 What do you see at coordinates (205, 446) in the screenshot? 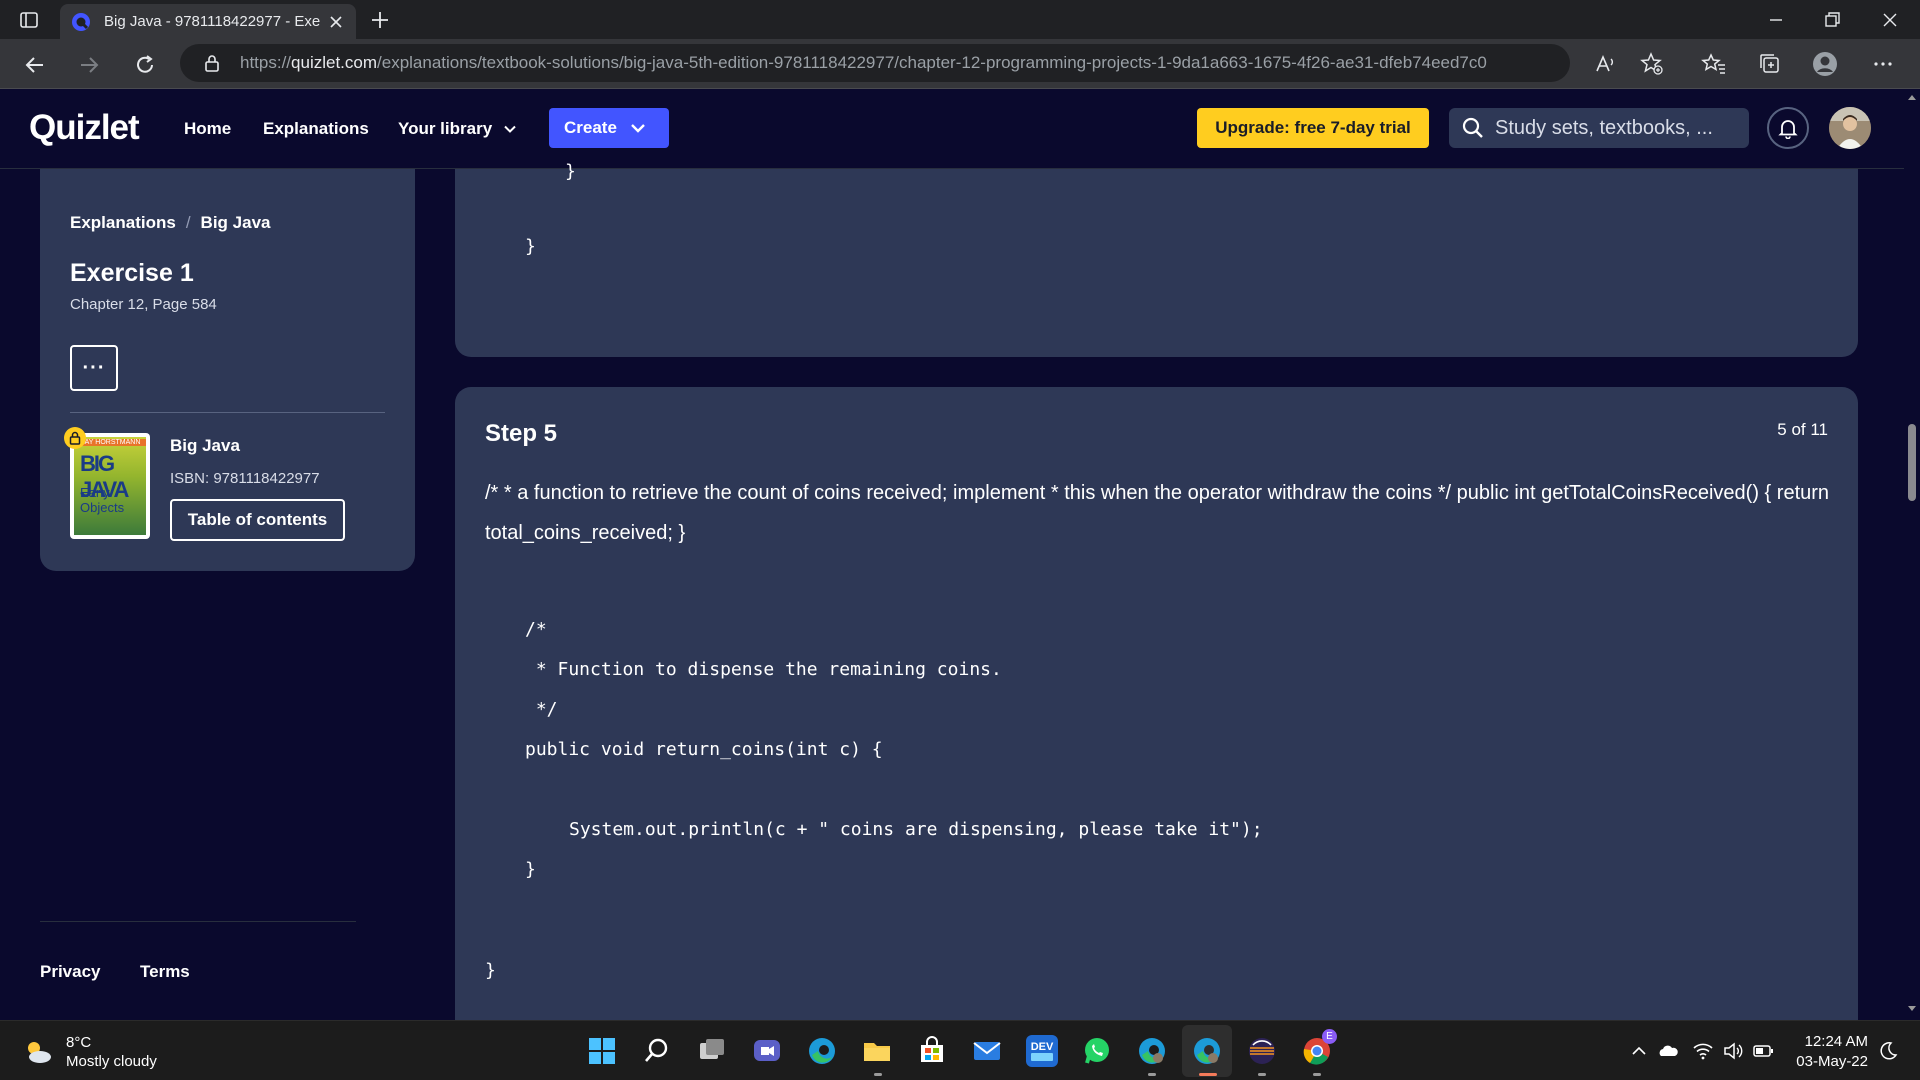
I see `book-title: Big Java` at bounding box center [205, 446].